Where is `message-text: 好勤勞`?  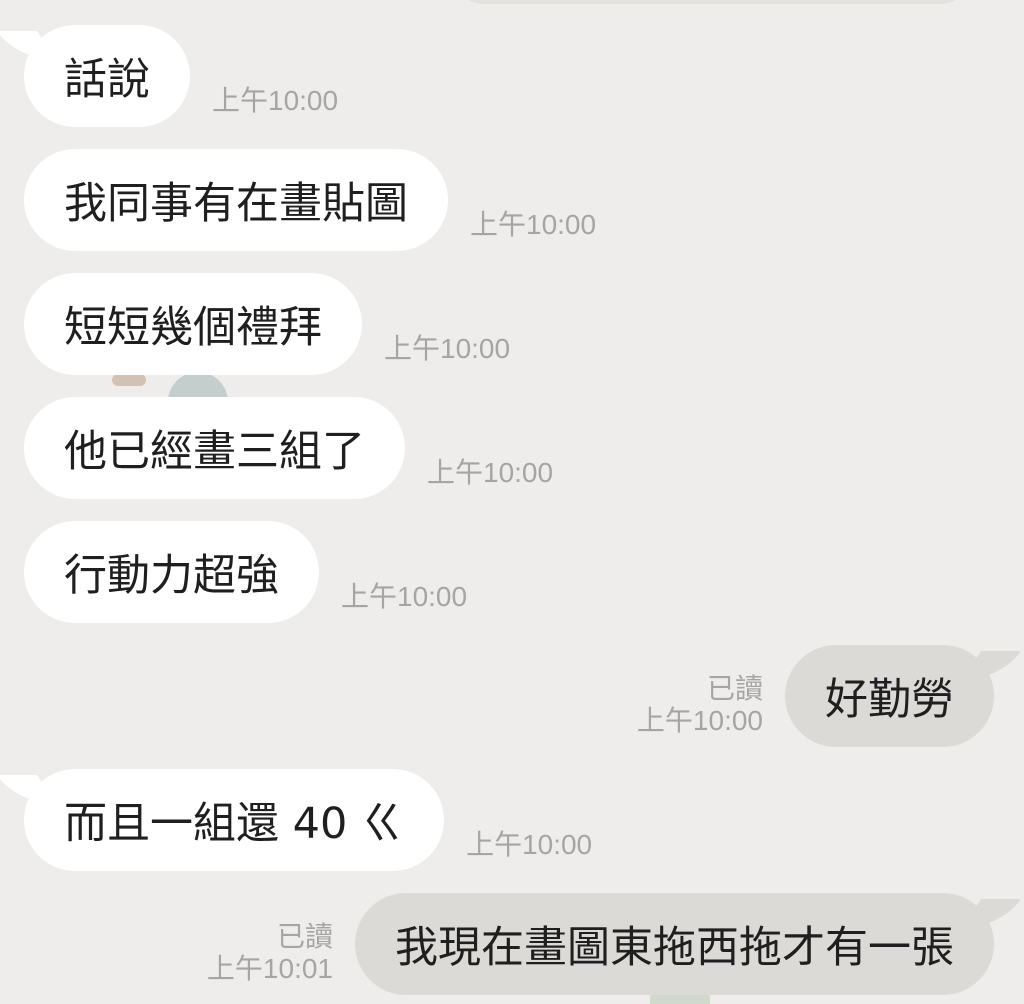 message-text: 好勤勞 is located at coordinates (889, 700).